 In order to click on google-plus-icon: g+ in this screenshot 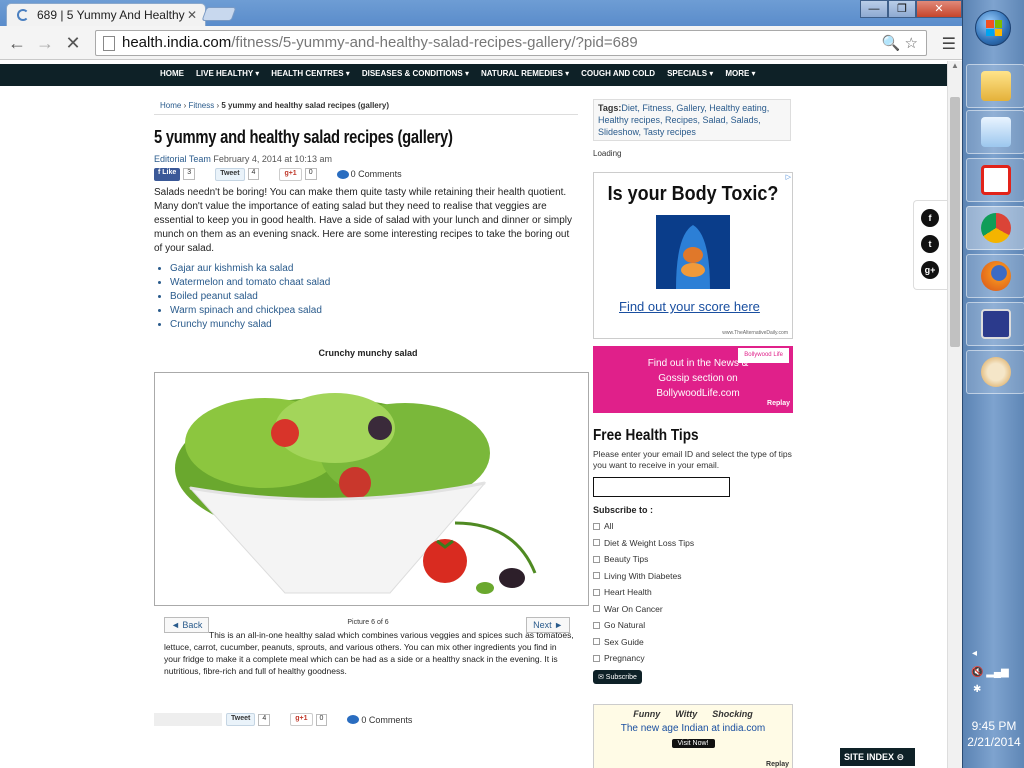, I will do `click(930, 270)`.